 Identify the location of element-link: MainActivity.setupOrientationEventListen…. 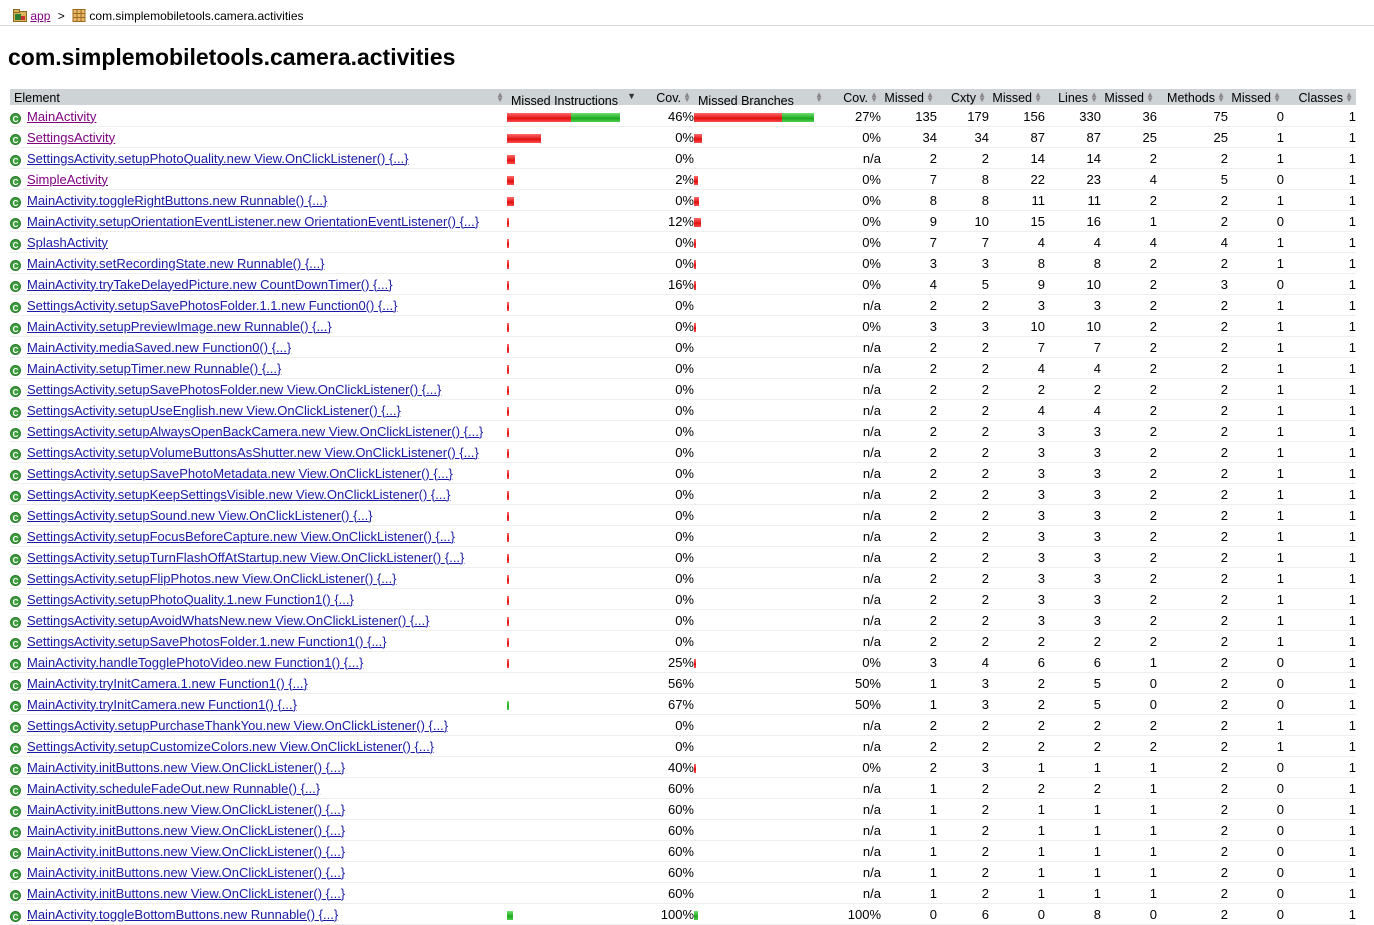
(253, 221).